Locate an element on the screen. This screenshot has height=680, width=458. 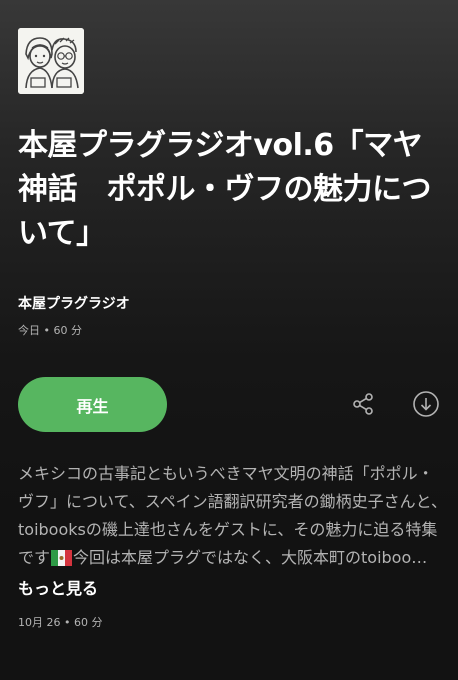
meta-day: 今日 is located at coordinates (29, 330).